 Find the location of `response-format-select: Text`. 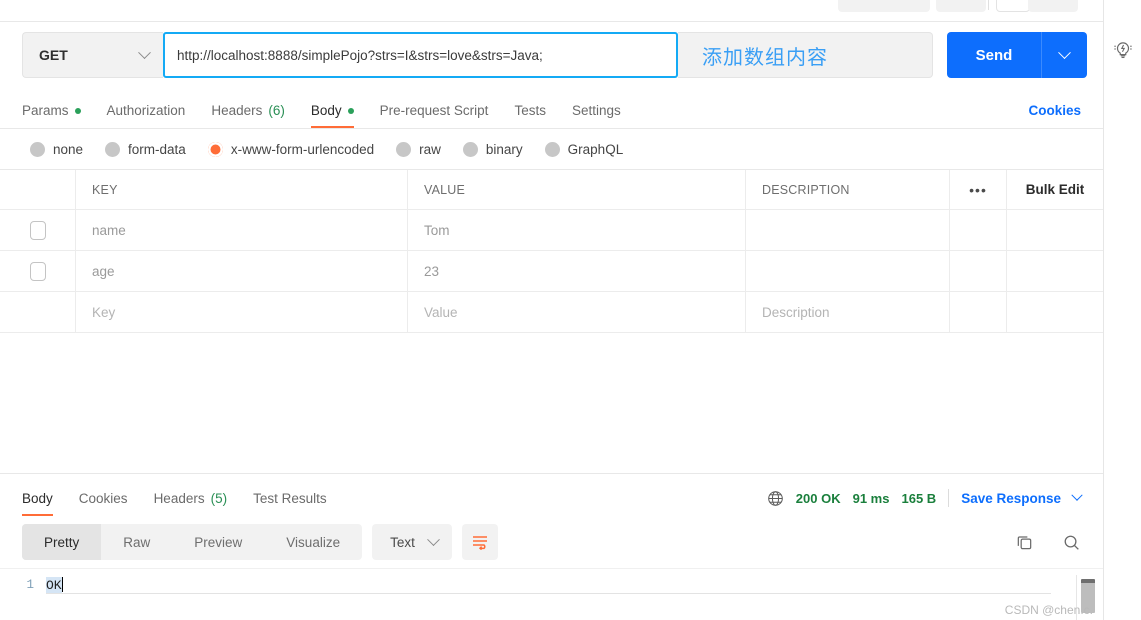

response-format-select: Text is located at coordinates (412, 542).